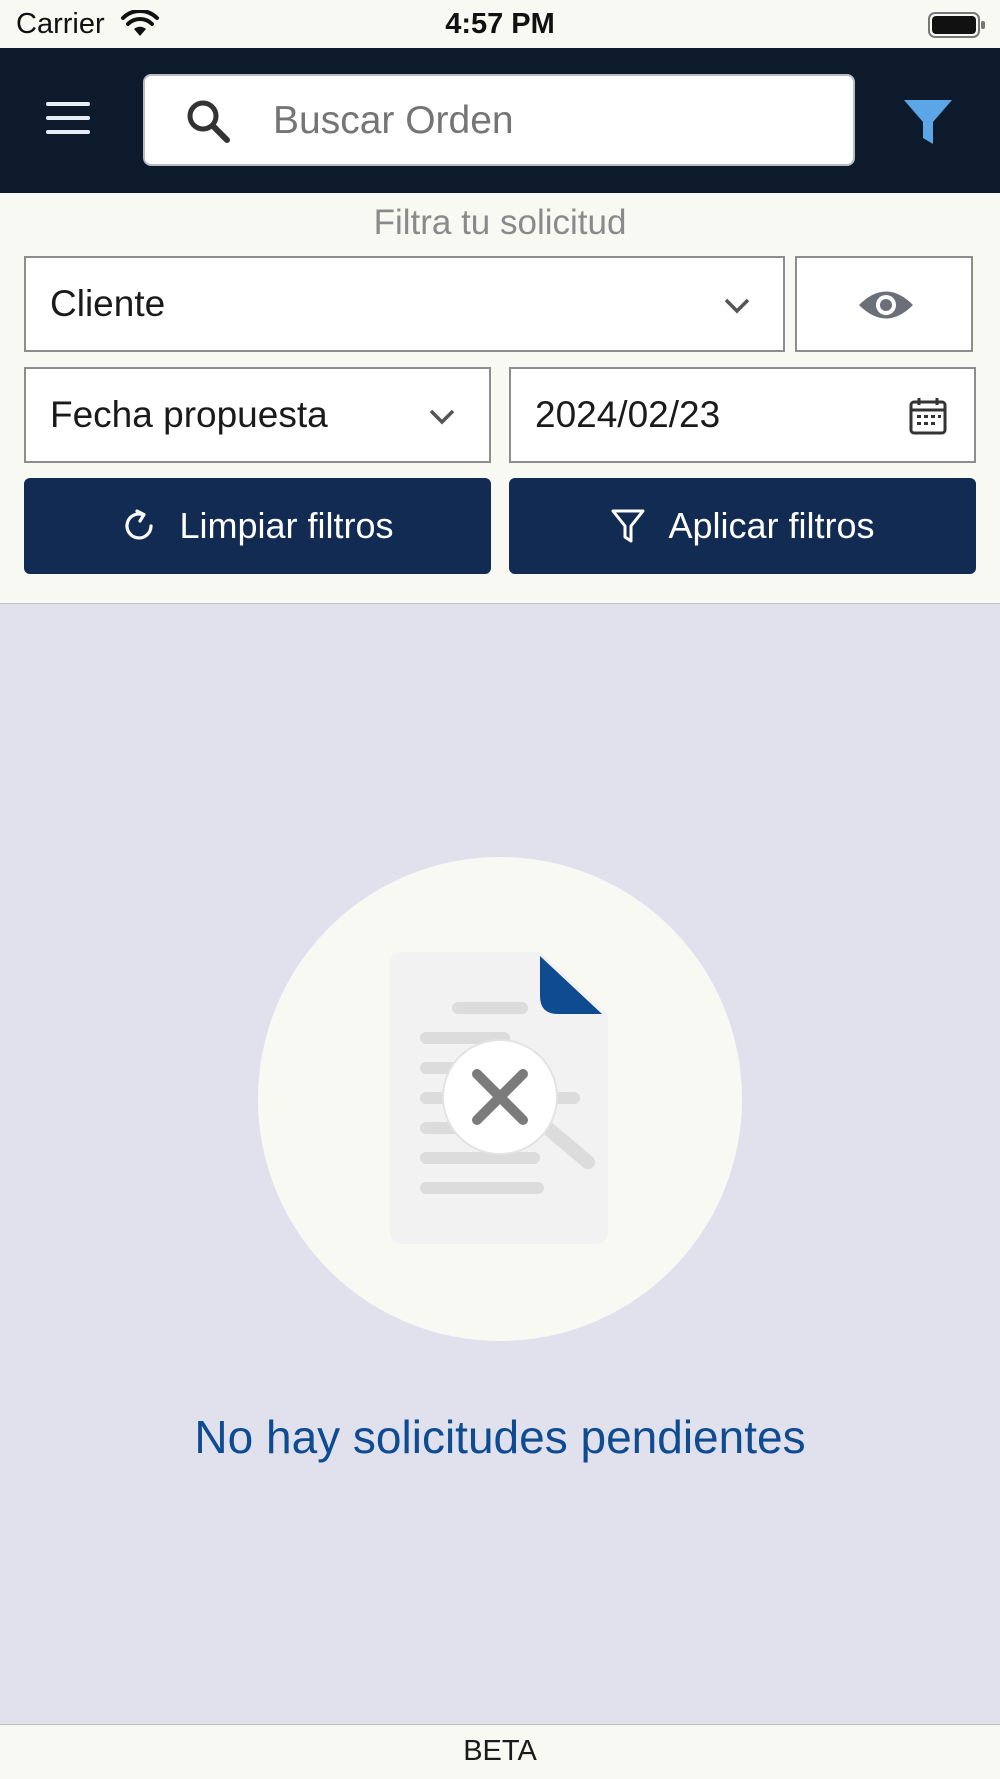  I want to click on visibility-toggle-button, so click(884, 304).